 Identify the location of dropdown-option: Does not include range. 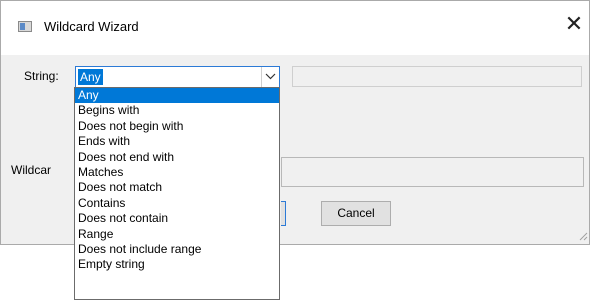
(177, 249).